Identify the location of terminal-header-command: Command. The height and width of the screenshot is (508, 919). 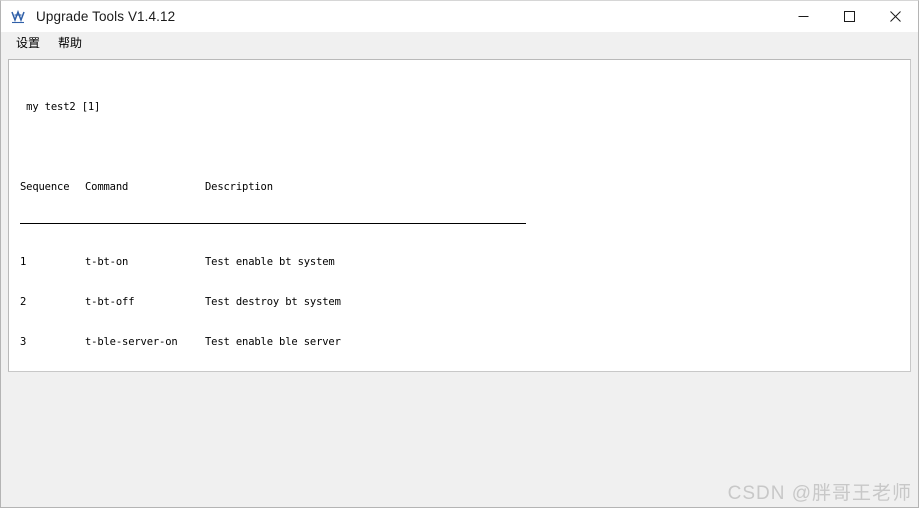
(107, 186).